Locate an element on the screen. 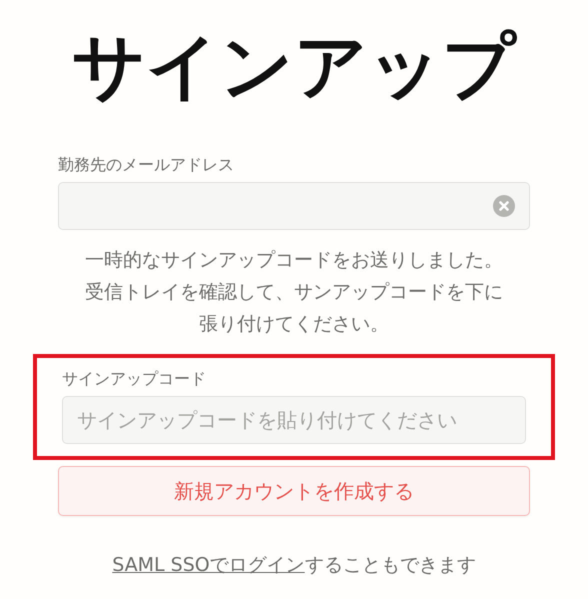 The image size is (588, 599). code-field: サインアップコードを貼り付けてください is located at coordinates (294, 420).